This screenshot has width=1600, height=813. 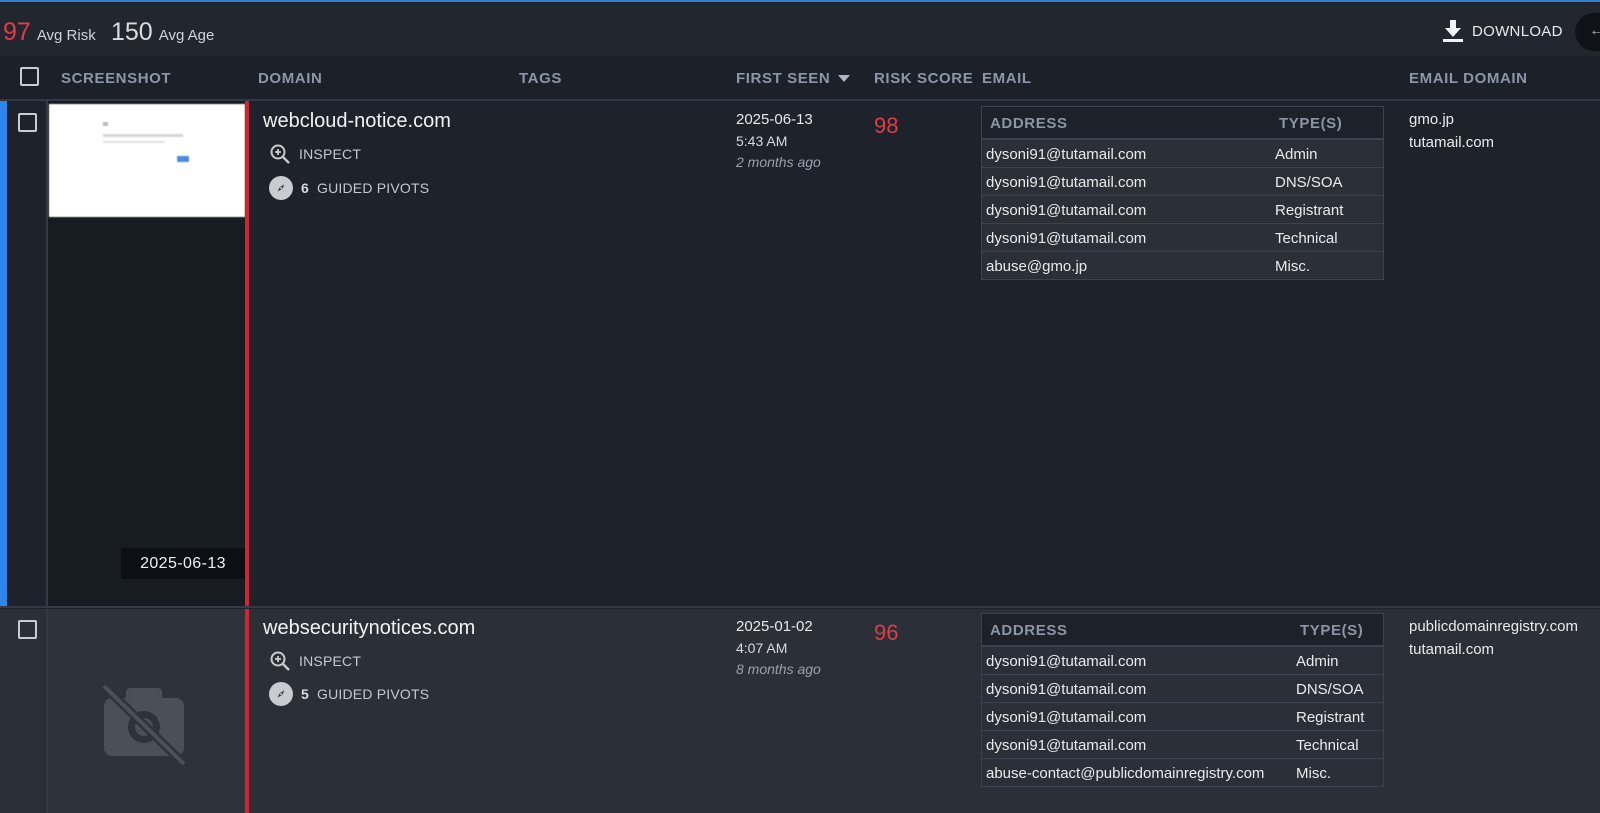 I want to click on summary-bar: 97 Avg Risk 150 Avg Age DOWNLOAD ←, so click(x=800, y=29).